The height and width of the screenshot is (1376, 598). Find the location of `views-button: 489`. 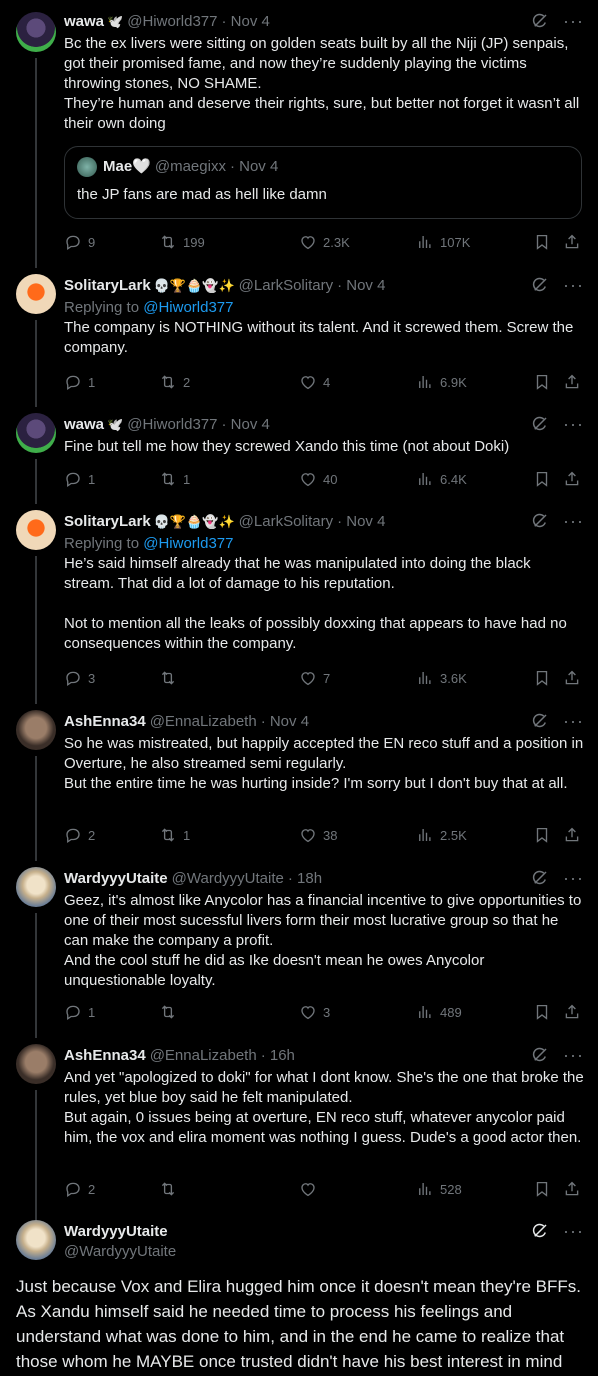

views-button: 489 is located at coordinates (439, 1012).